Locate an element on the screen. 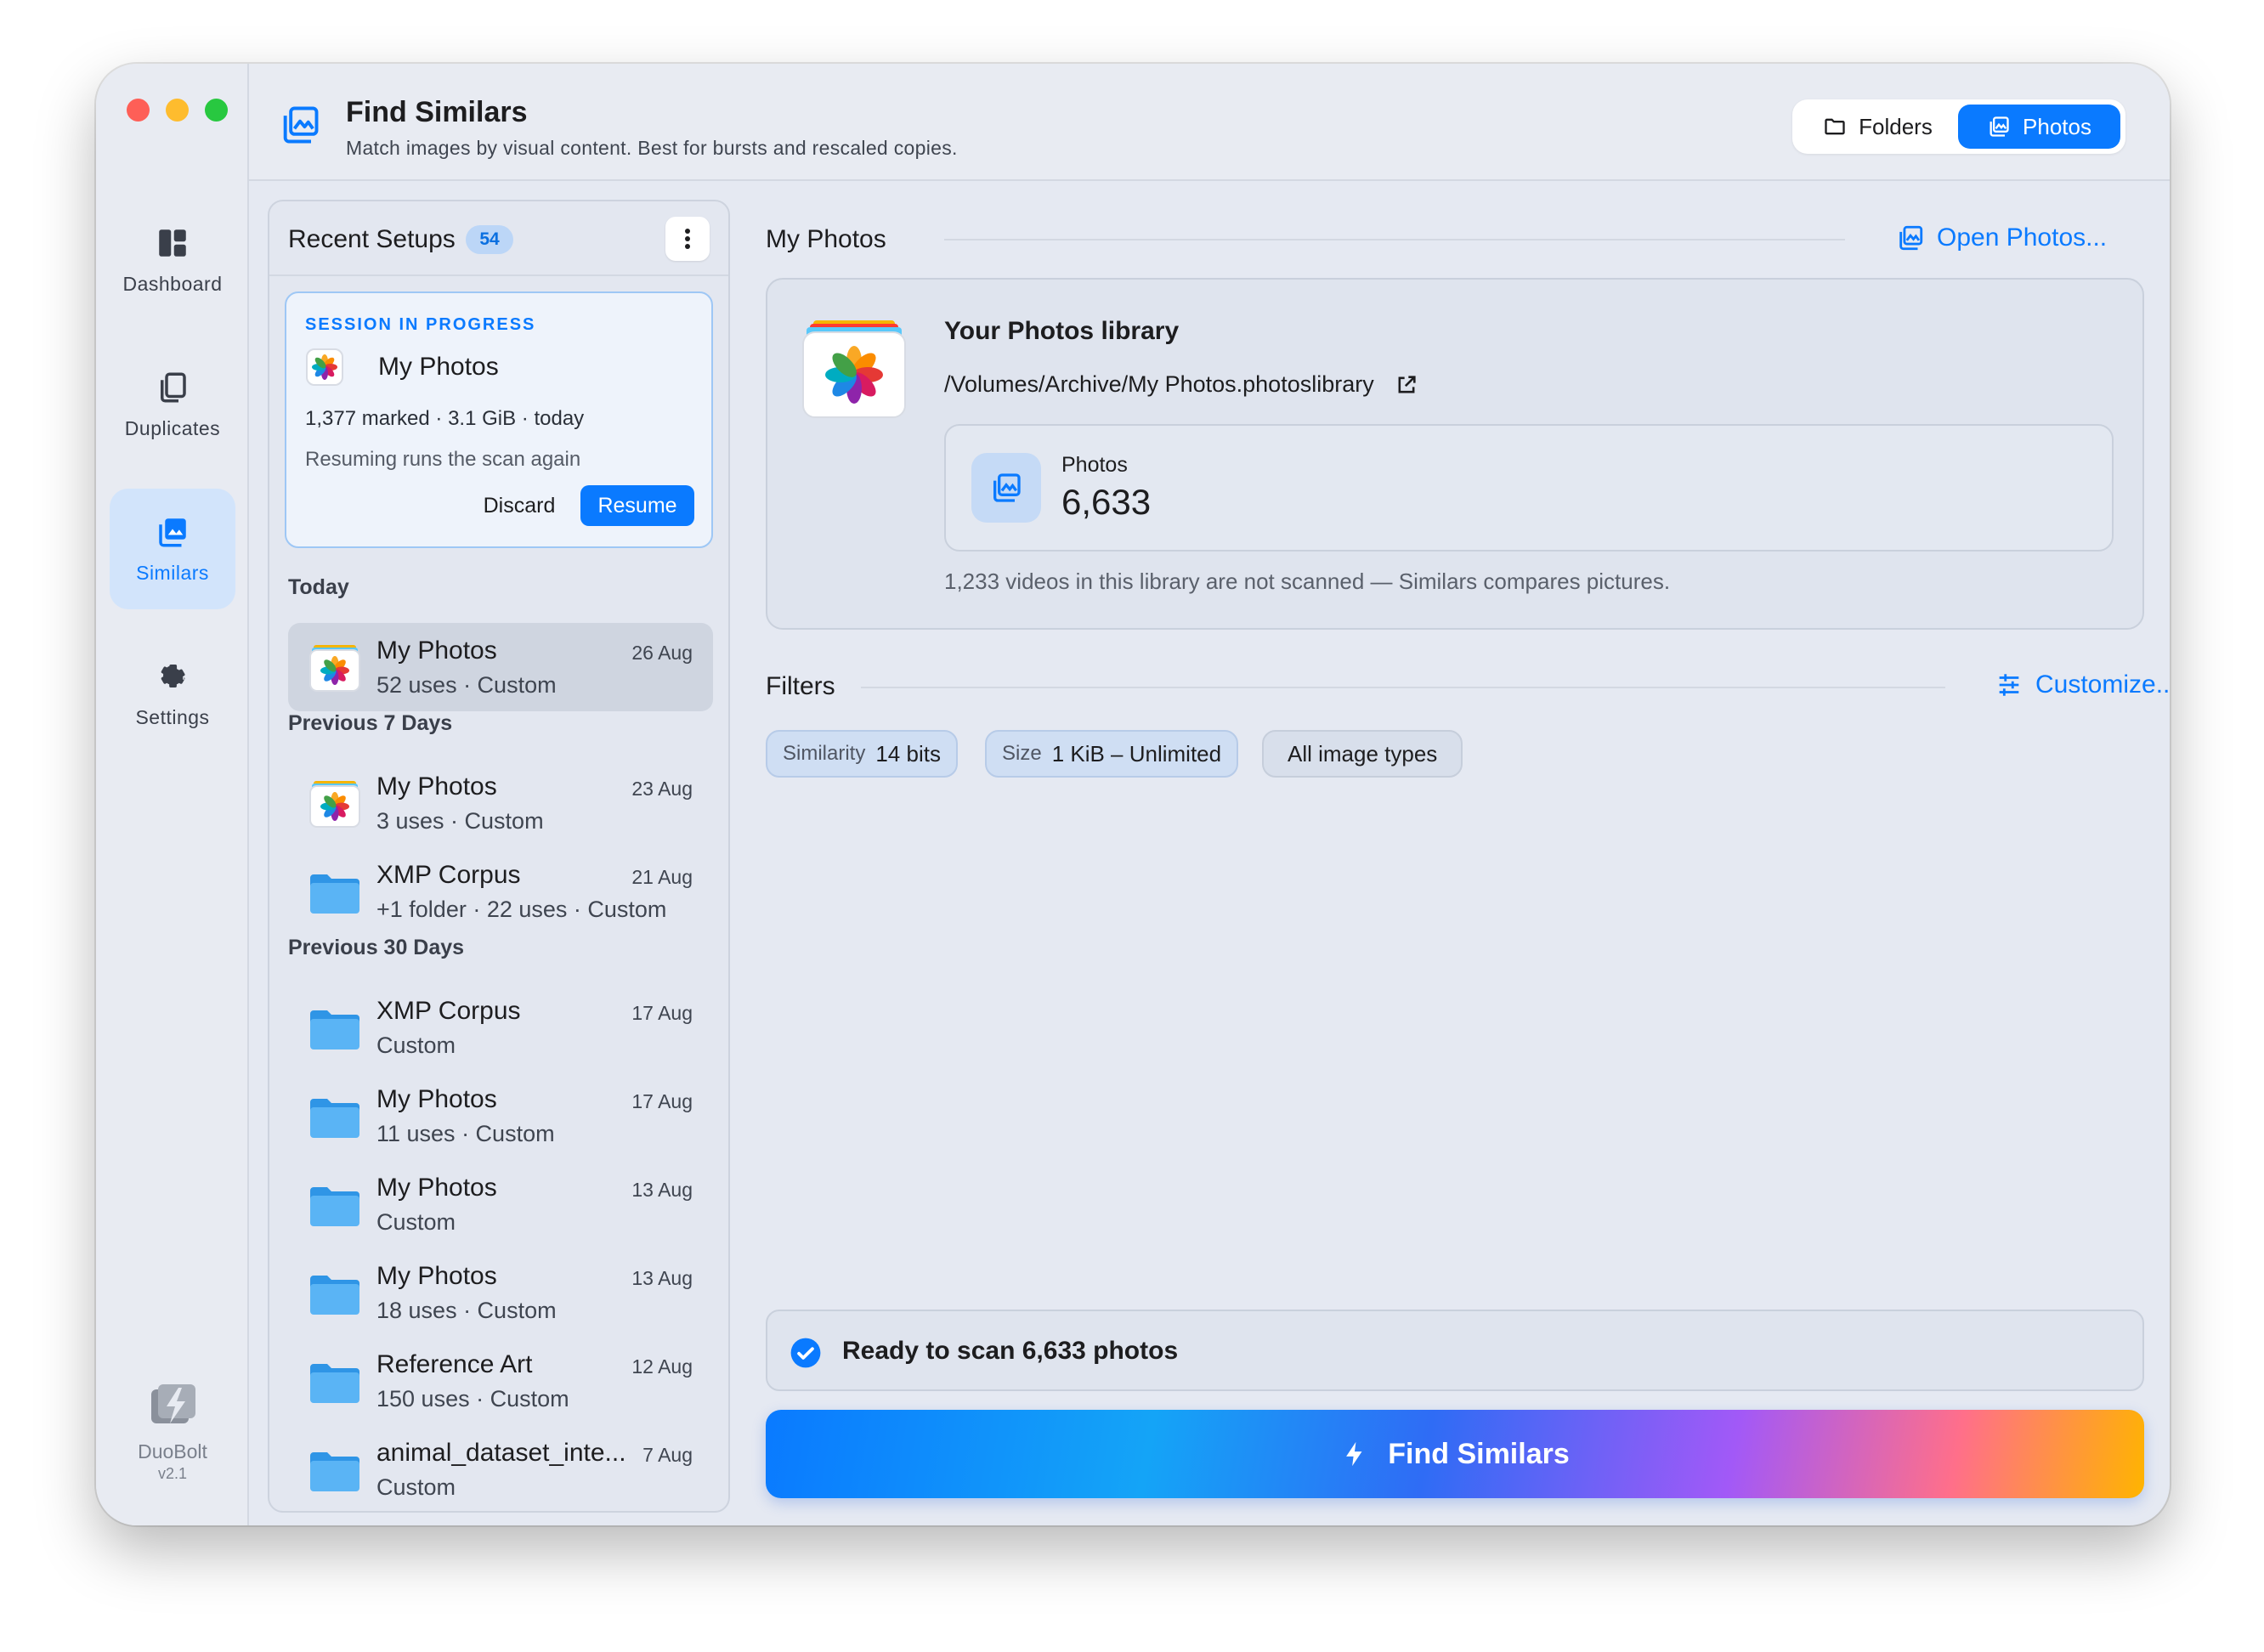 This screenshot has width=2264, height=1652. more-options-button is located at coordinates (687, 239).